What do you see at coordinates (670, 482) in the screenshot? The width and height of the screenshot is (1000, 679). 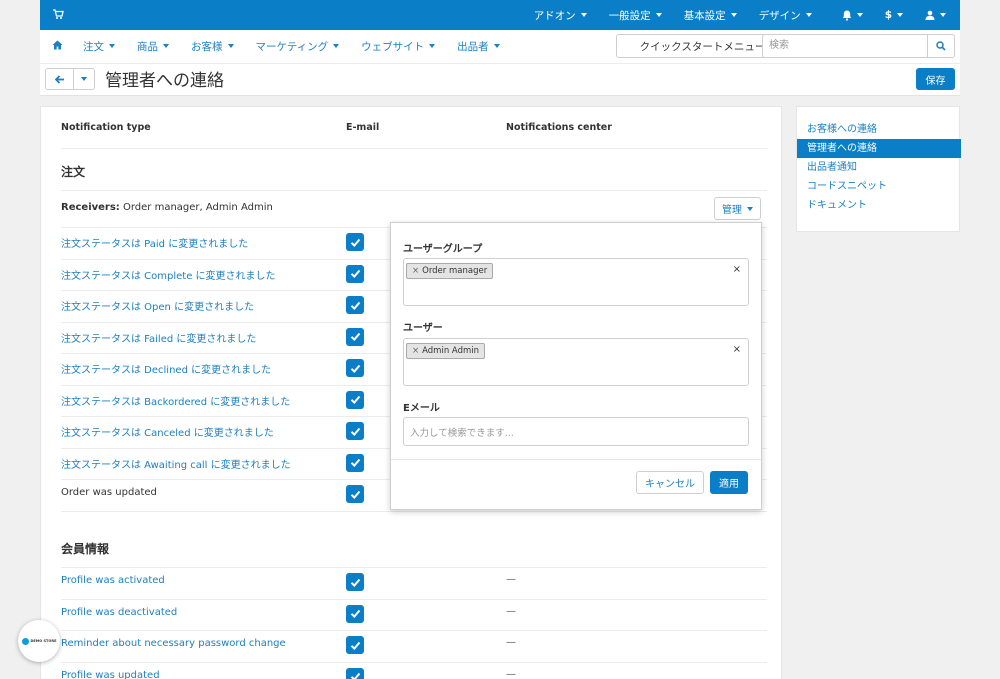 I see `cancel-button: キャンセル` at bounding box center [670, 482].